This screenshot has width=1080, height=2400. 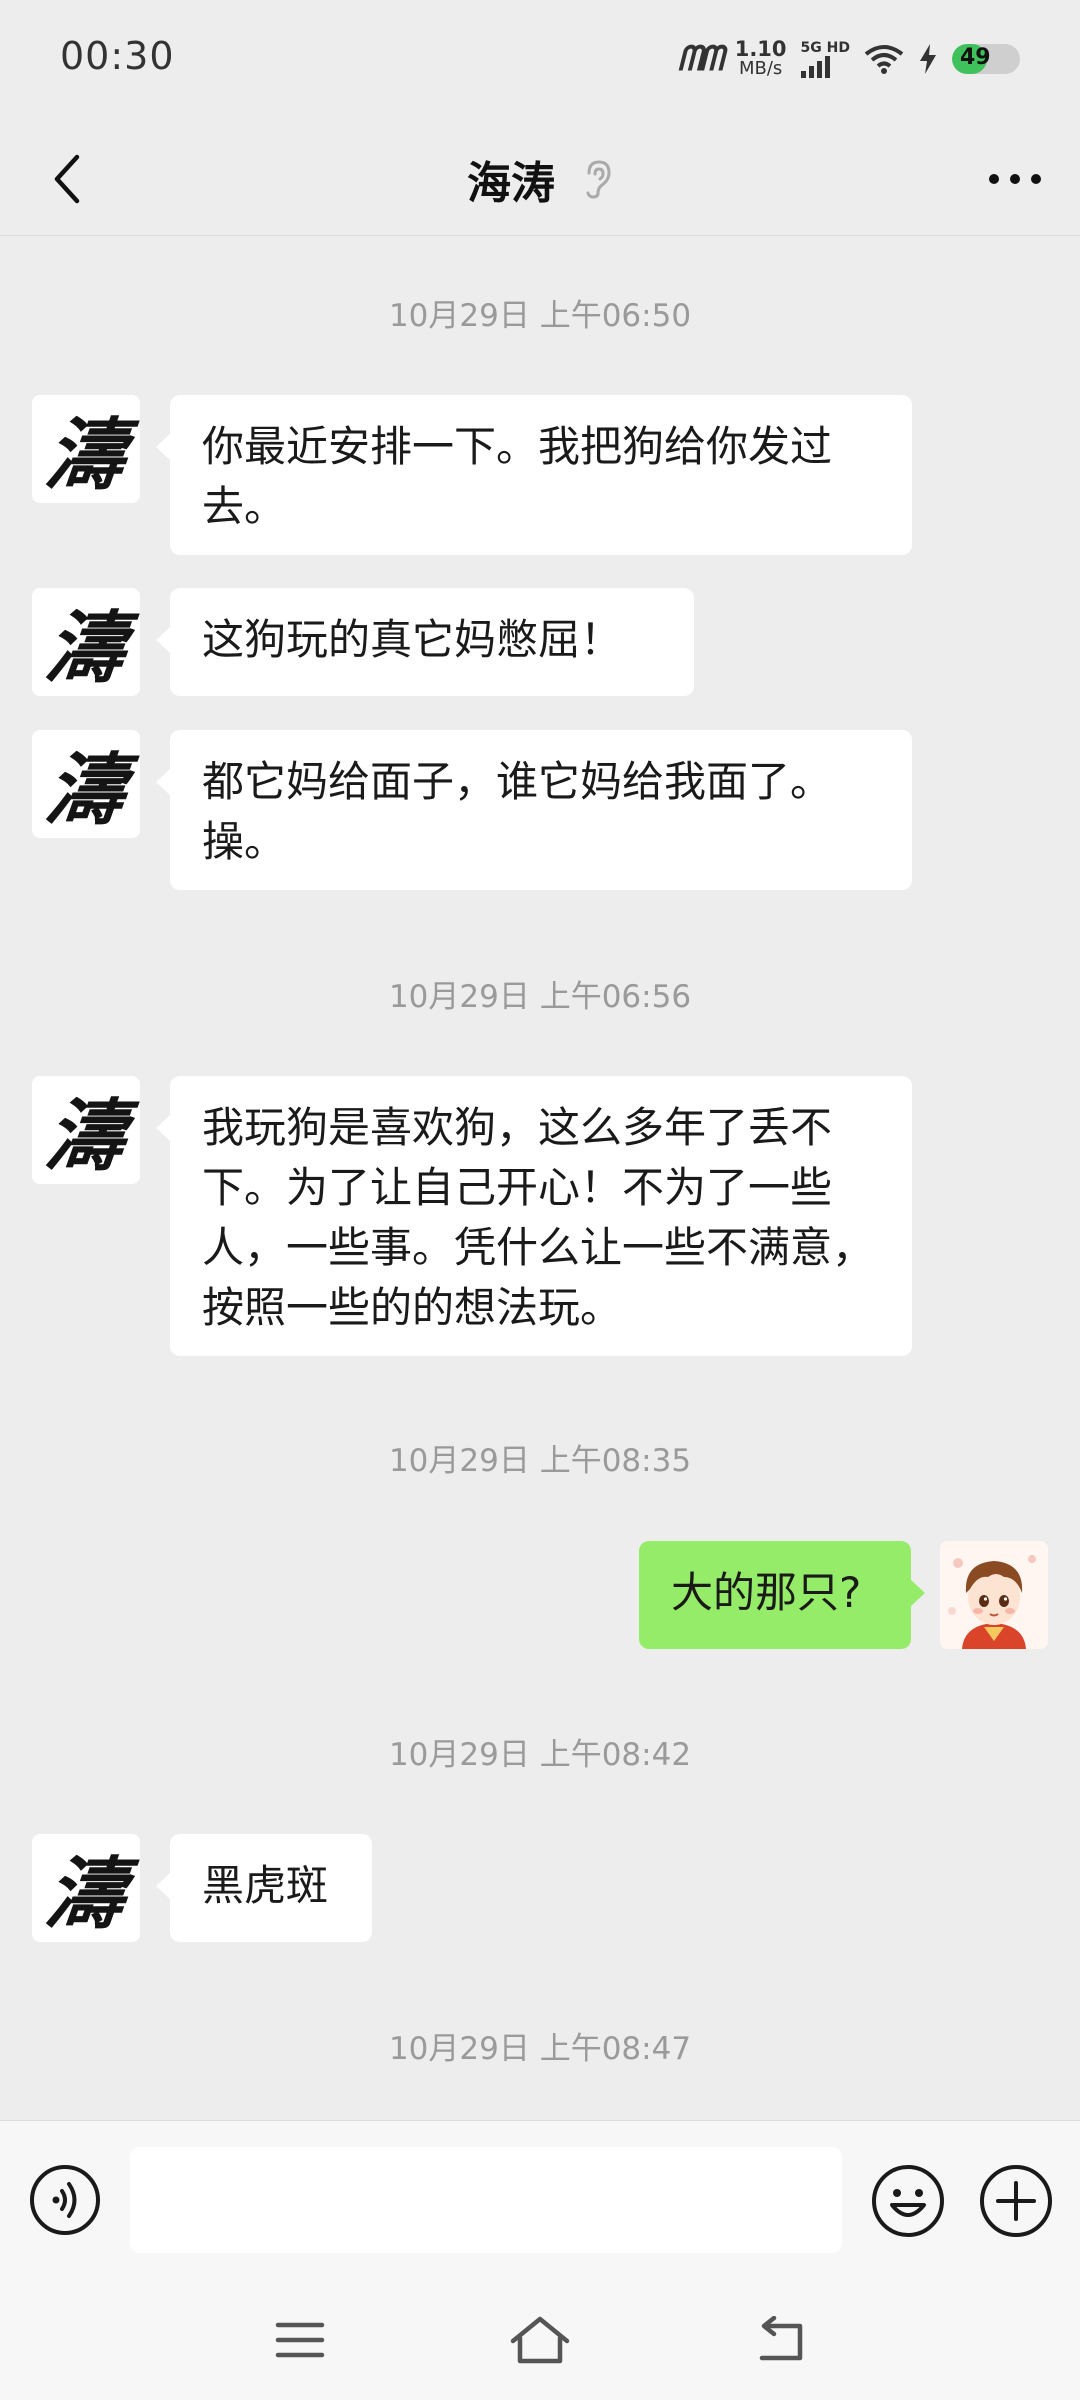 I want to click on timestamp: 10月29日 上午08:35, so click(x=540, y=1461).